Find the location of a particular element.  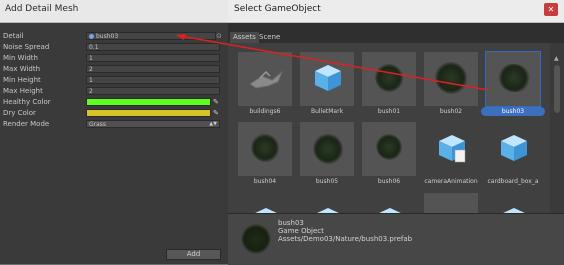

asset-label: bush04 is located at coordinates (265, 181).